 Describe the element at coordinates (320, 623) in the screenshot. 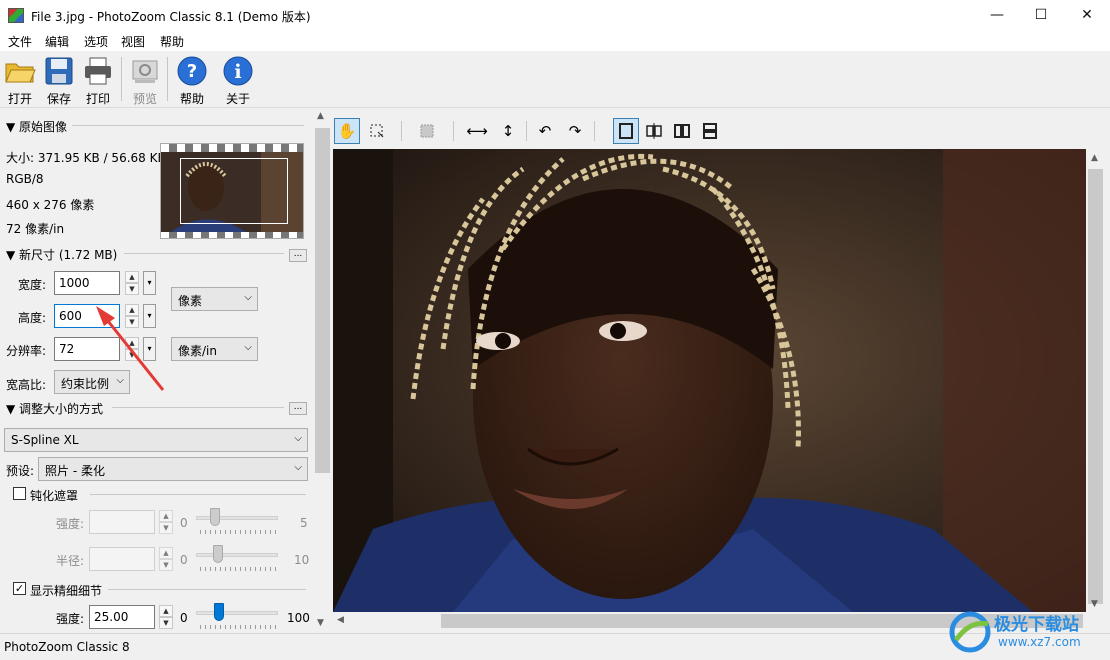

I see `scroll-down-icon: ▼` at that location.